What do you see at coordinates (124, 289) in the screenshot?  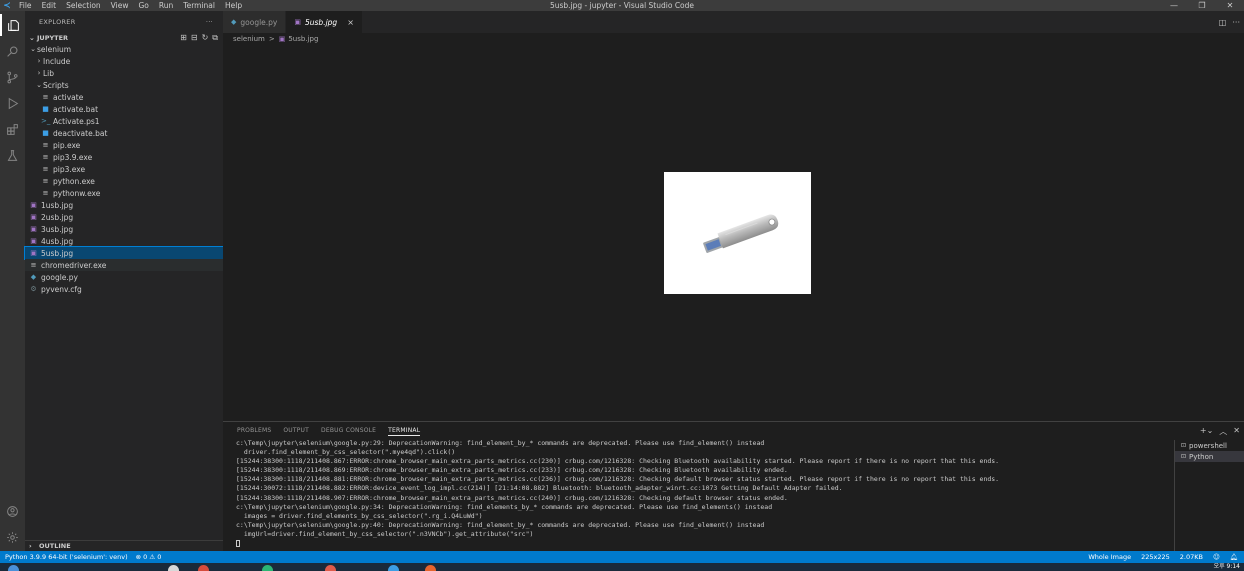 I see `tree-file: ⚙ pyvenv.cfg` at bounding box center [124, 289].